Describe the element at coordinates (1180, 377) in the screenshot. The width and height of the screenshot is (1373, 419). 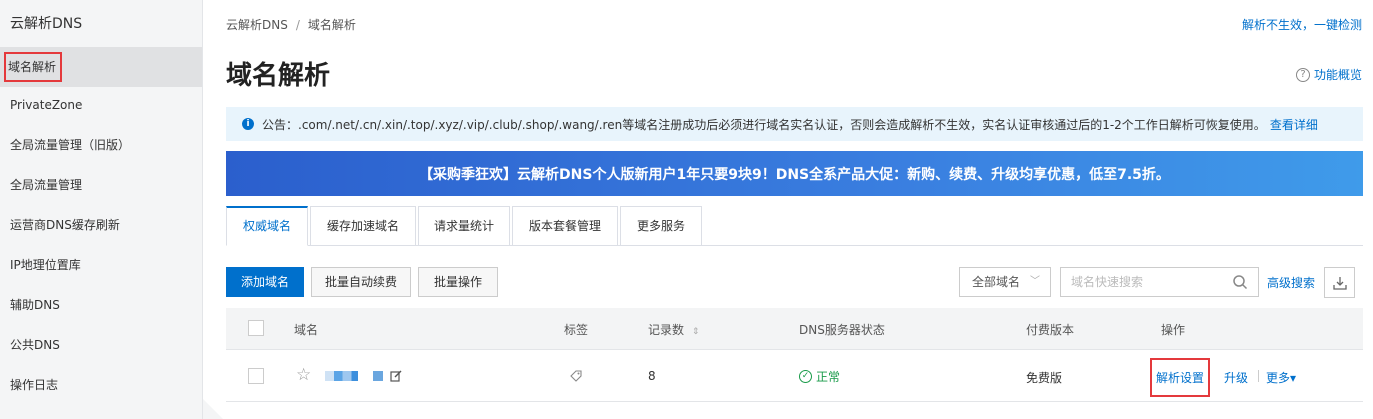
I see `resolution-settings-link: 解析设置` at that location.